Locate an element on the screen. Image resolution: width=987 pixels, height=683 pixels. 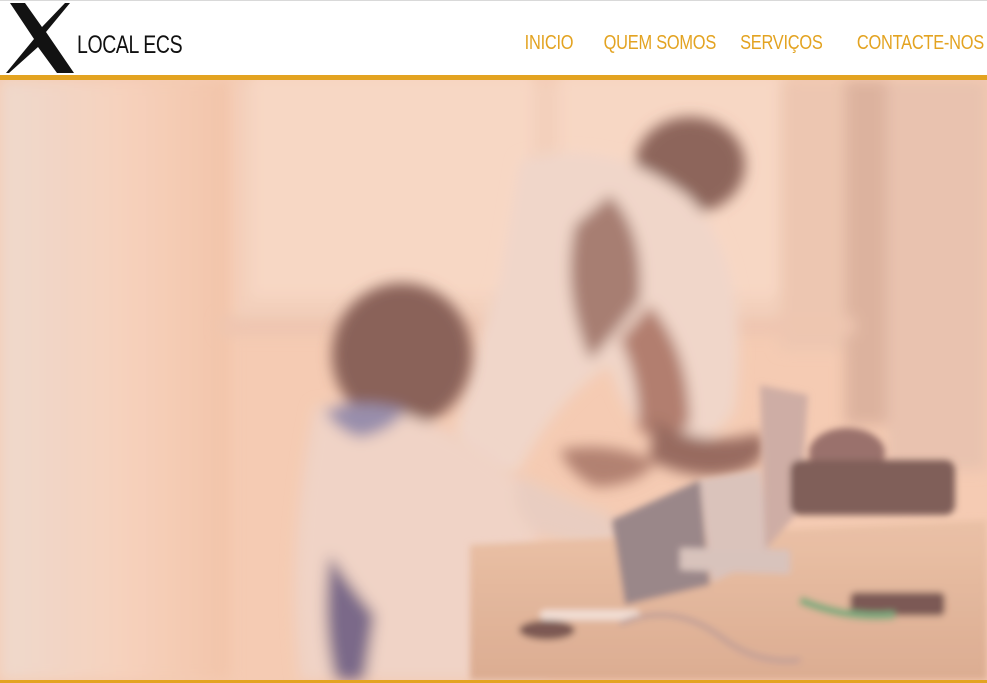
nav-item-inicio: INICIO is located at coordinates (549, 43).